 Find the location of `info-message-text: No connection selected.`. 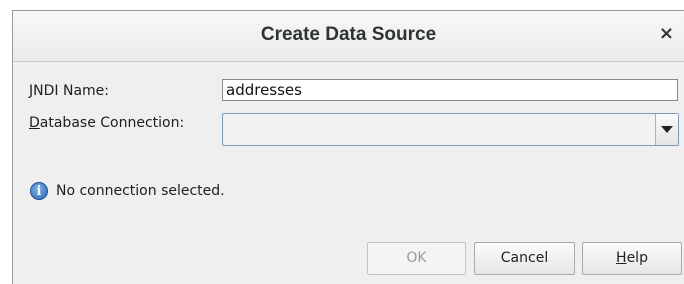

info-message-text: No connection selected. is located at coordinates (140, 191).